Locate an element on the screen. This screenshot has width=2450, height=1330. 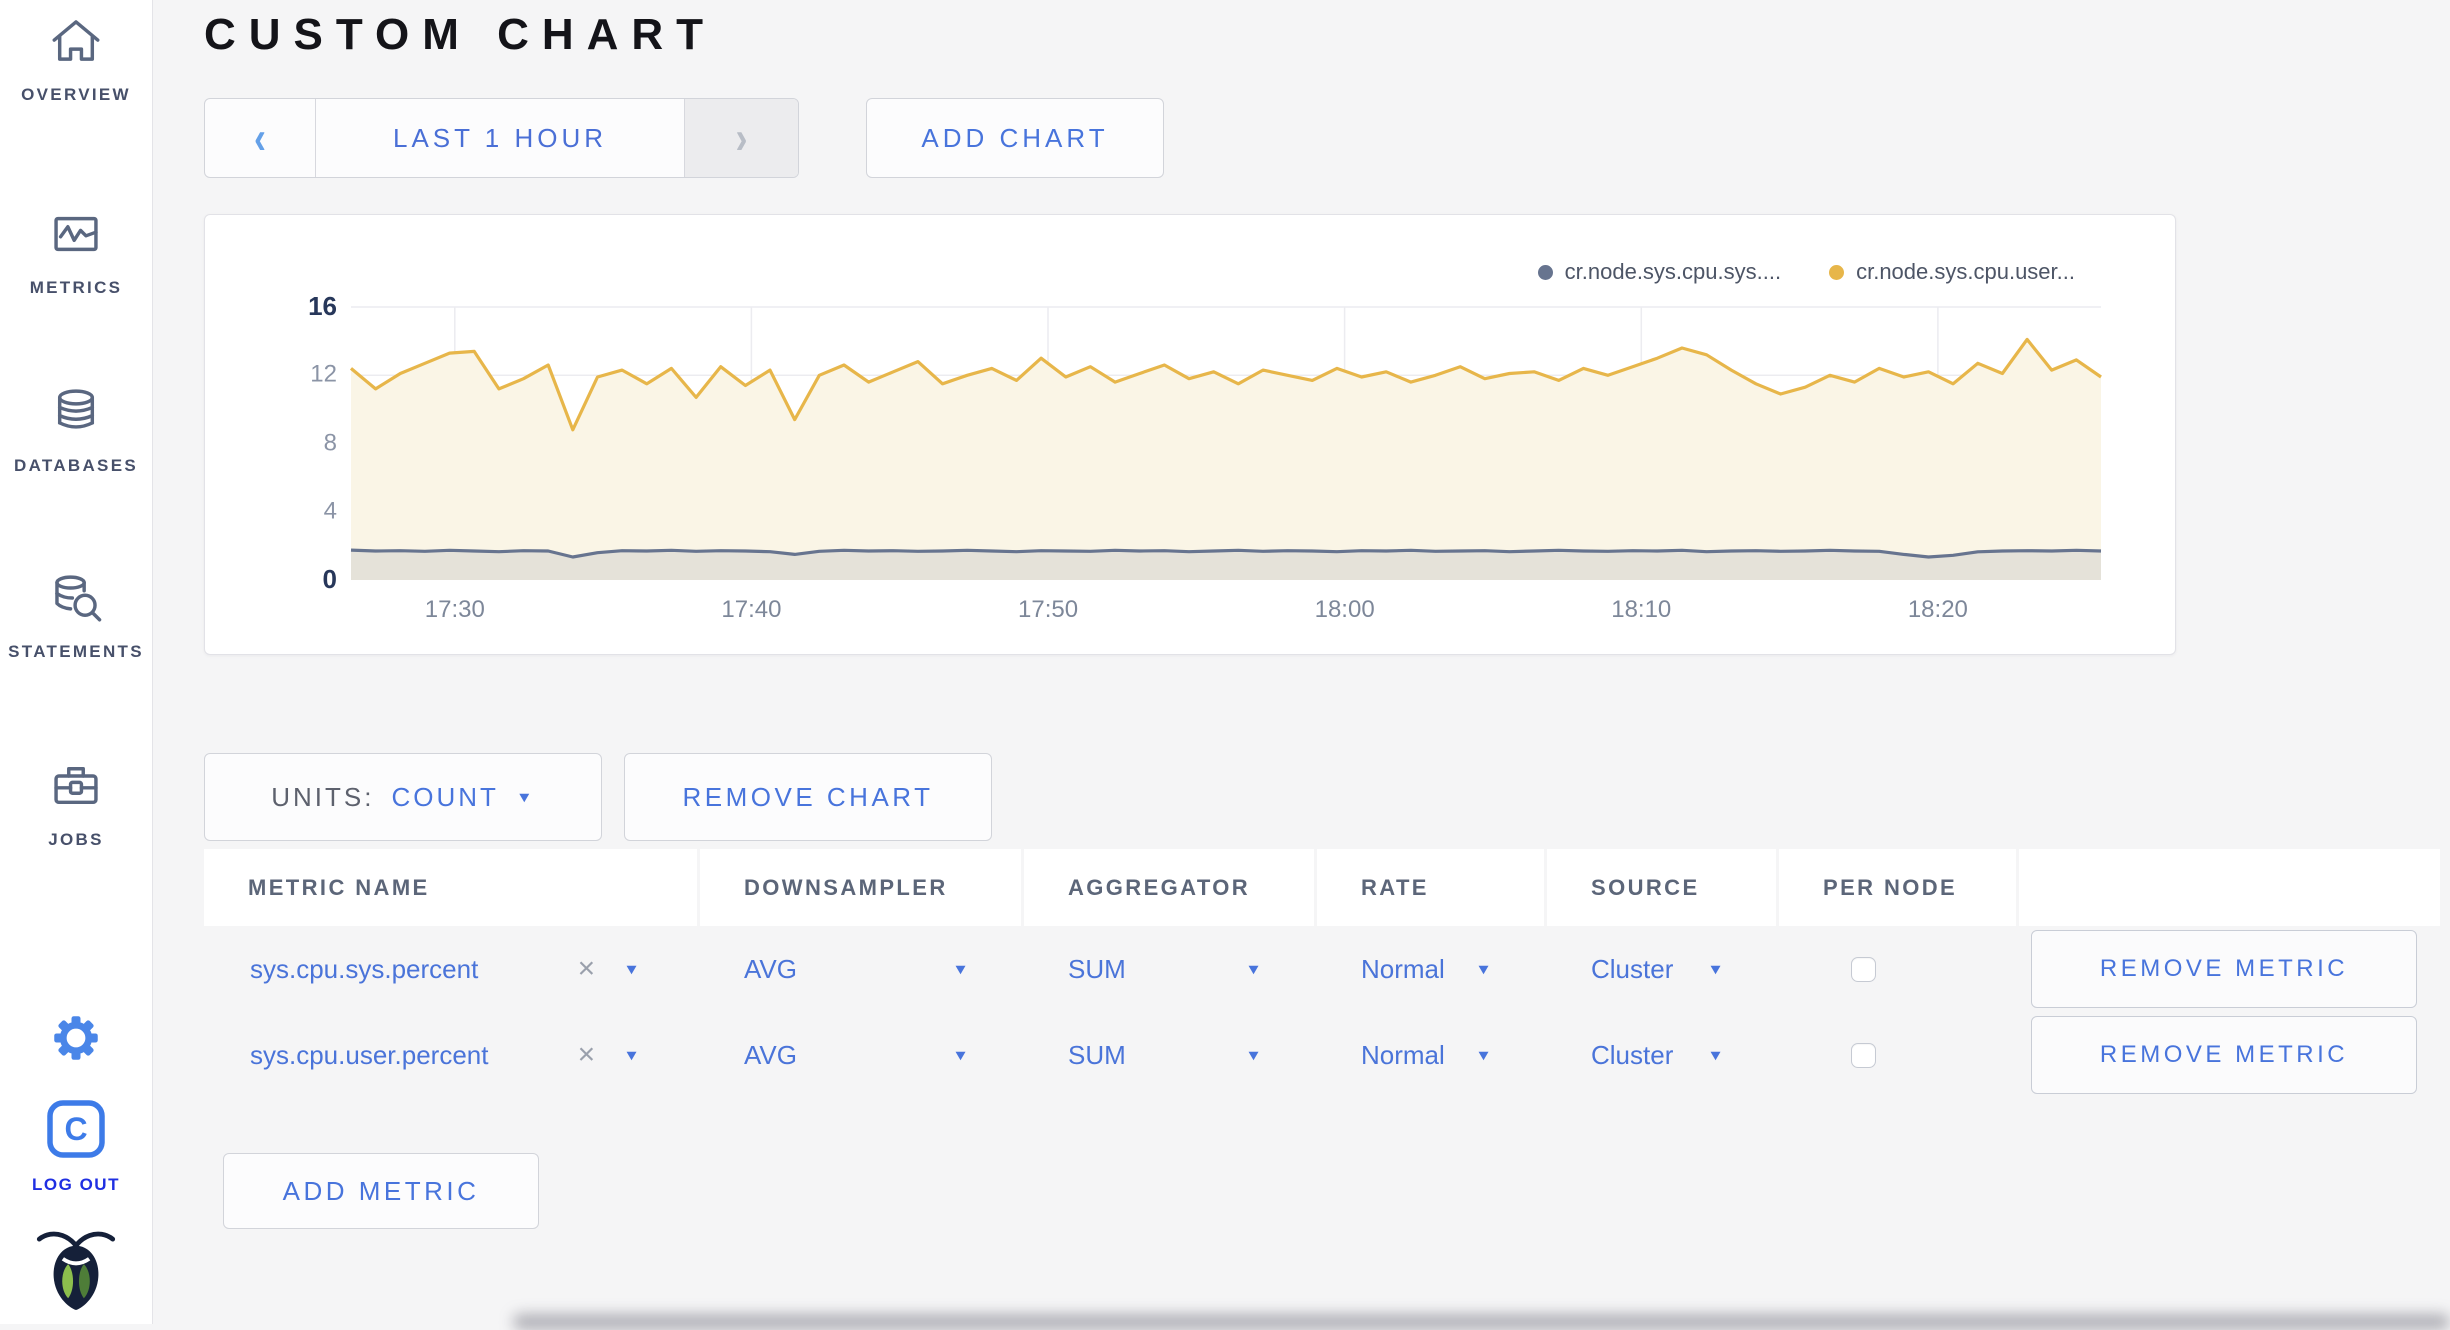
units-dropdown: UNITS: COUNT ▼ is located at coordinates (403, 797).